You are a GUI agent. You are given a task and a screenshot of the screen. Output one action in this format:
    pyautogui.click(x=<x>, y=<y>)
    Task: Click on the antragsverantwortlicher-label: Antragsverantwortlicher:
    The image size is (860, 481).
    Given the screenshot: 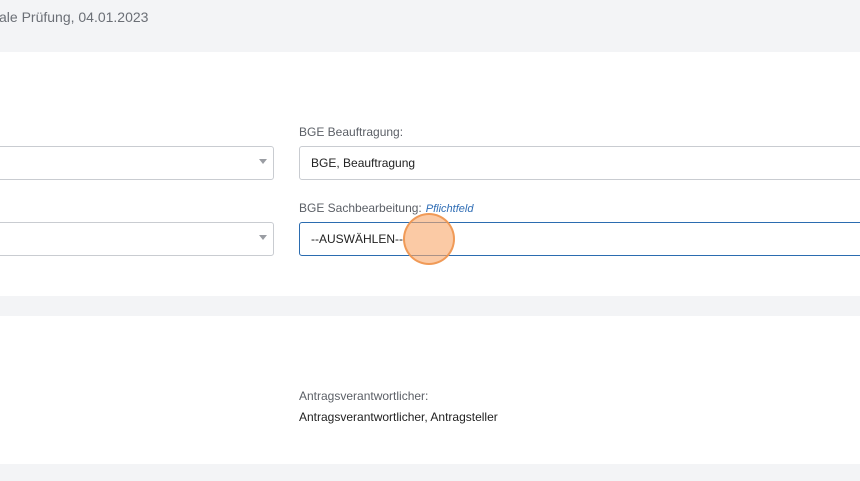 What is the action you would take?
    pyautogui.click(x=364, y=396)
    